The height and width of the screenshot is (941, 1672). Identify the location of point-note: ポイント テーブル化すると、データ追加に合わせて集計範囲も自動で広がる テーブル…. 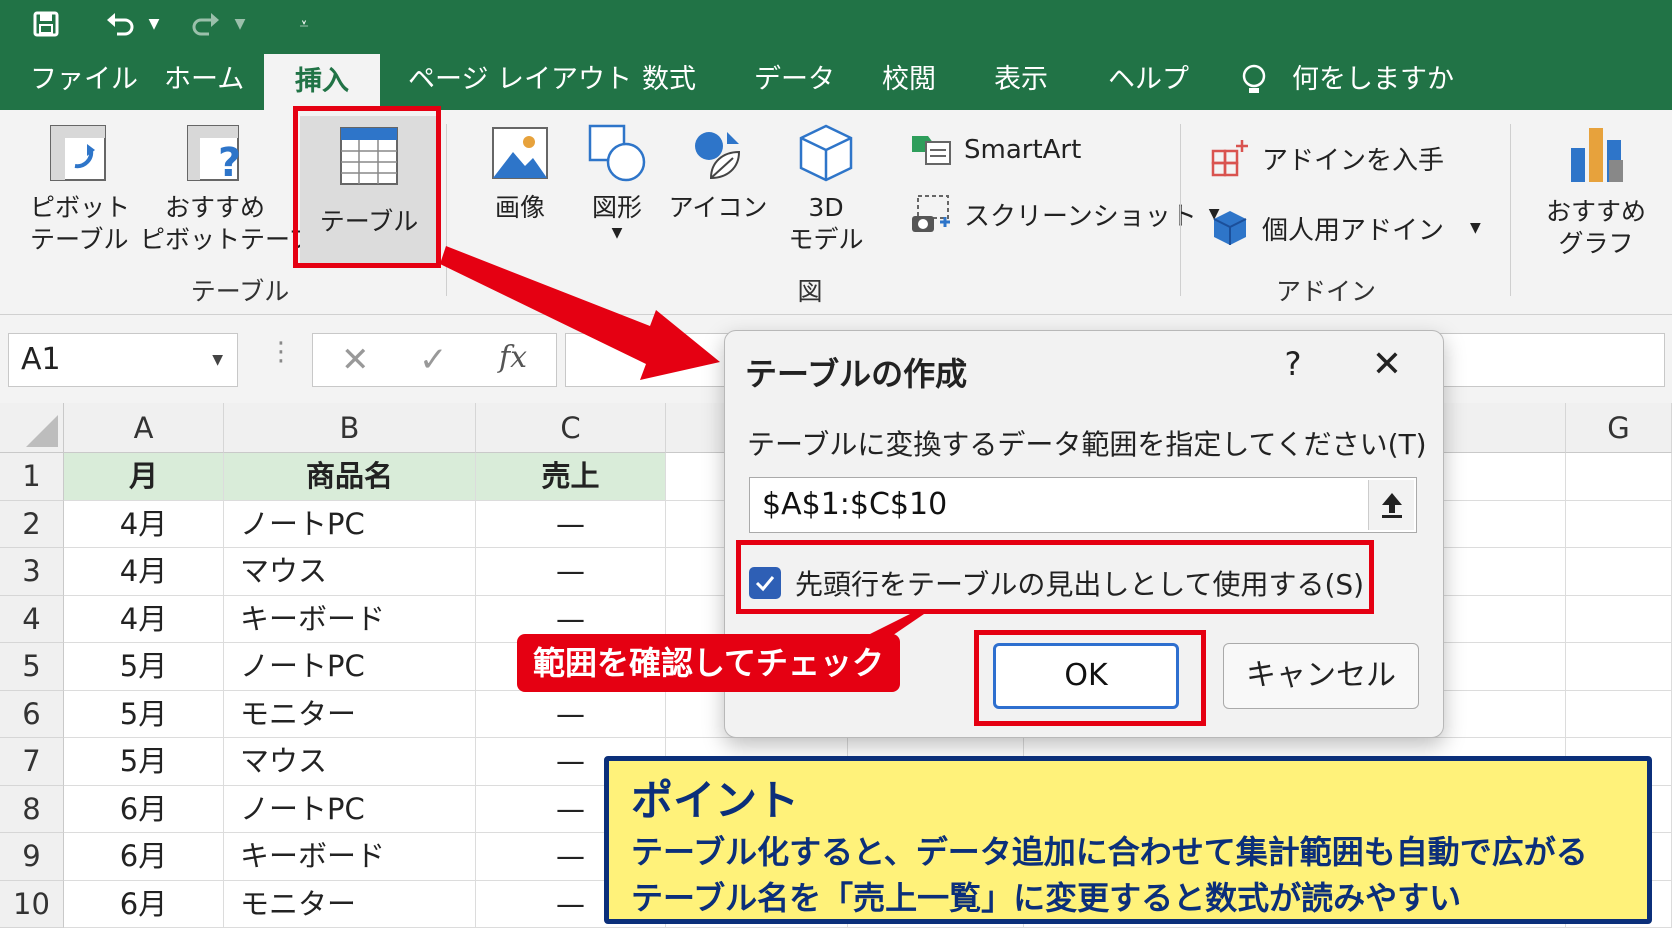
(1128, 840).